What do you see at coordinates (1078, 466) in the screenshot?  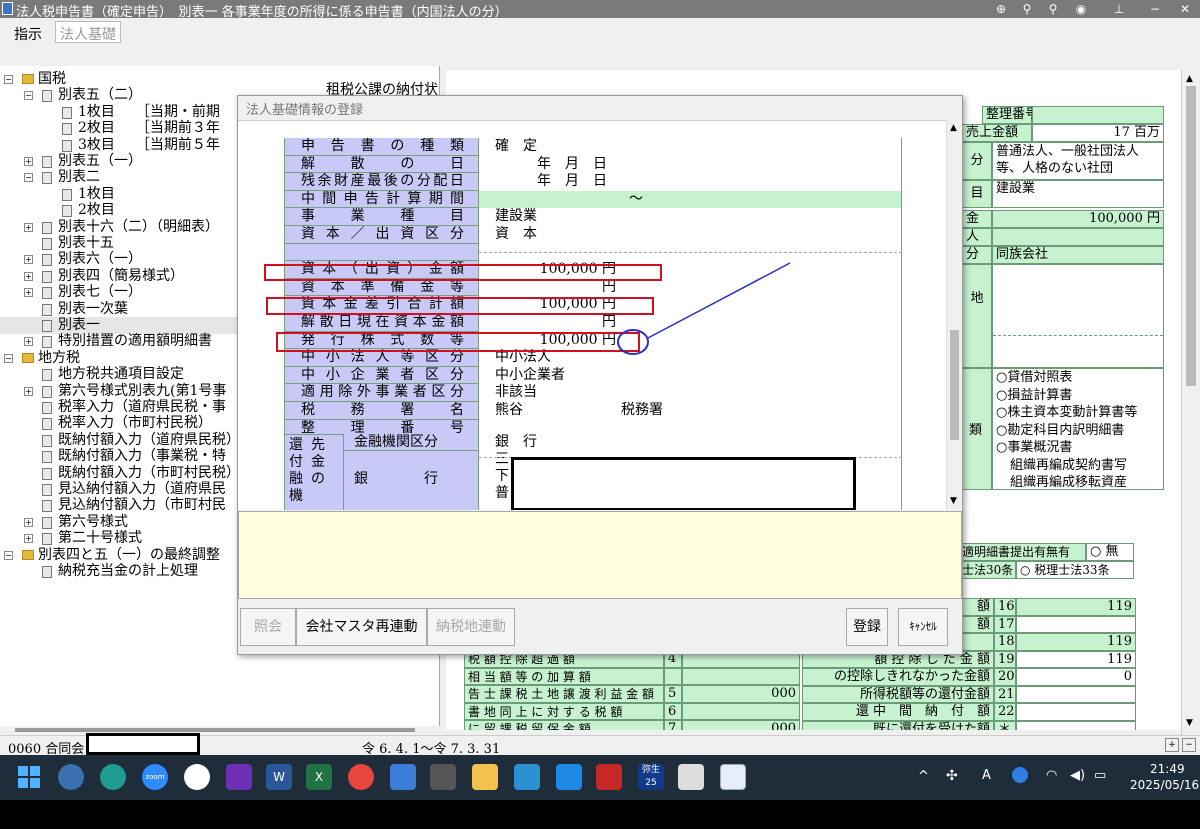 I see `attached-doc-item: 組織再編成契約書写` at bounding box center [1078, 466].